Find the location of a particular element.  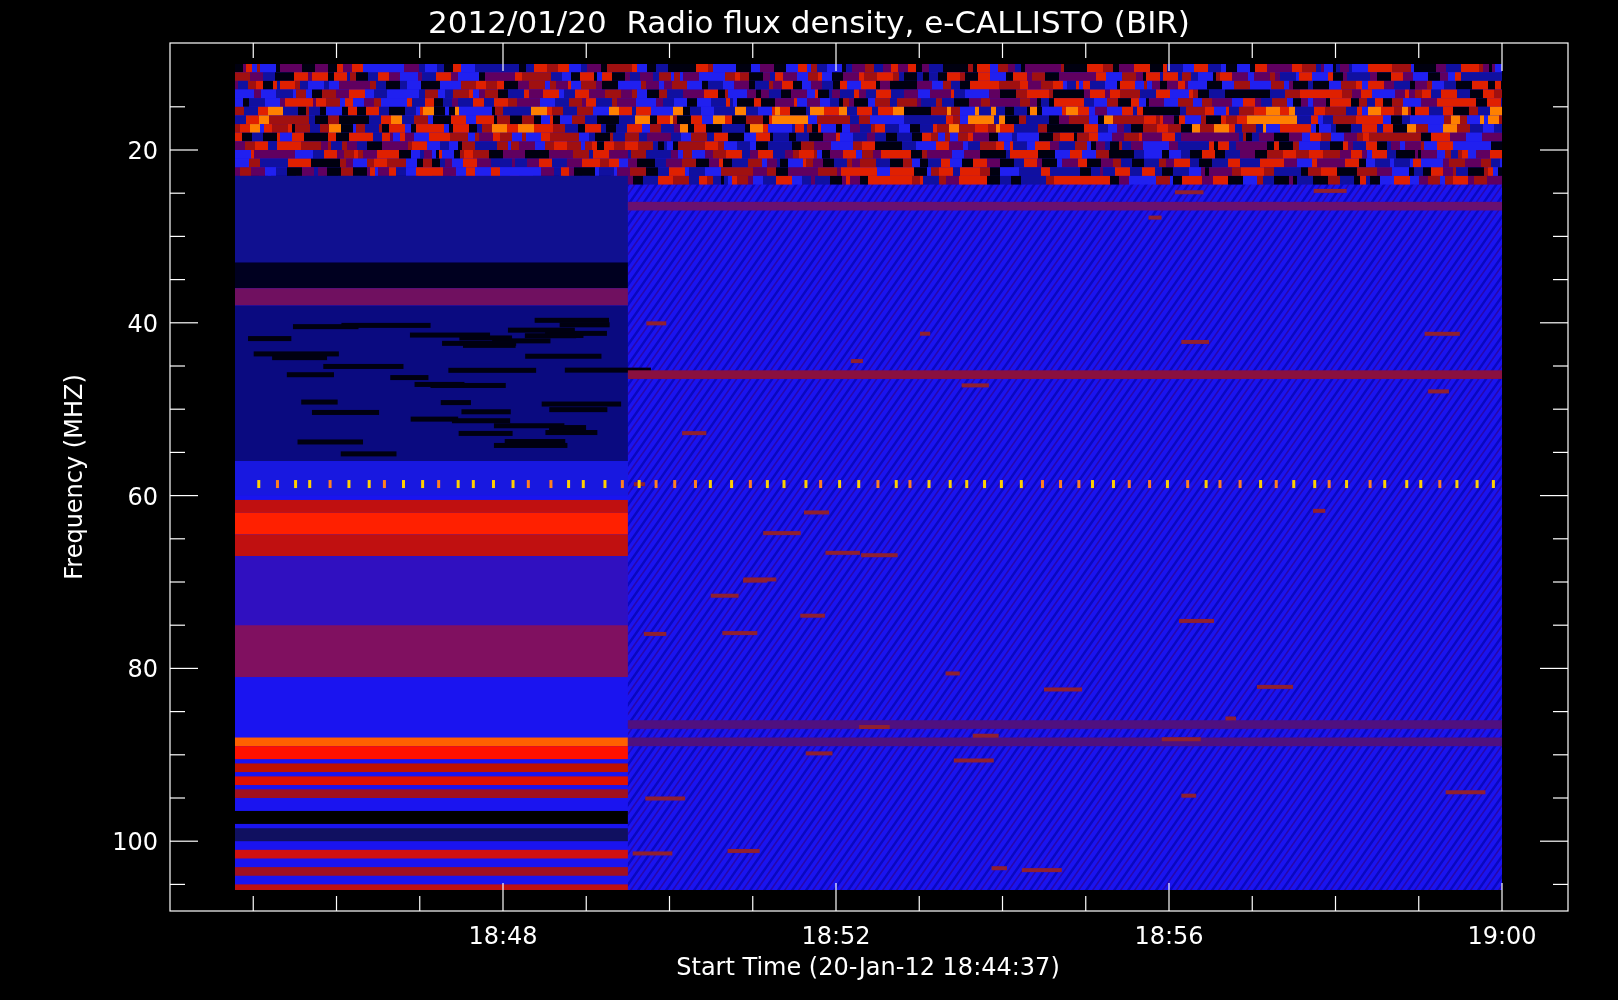

y-tick-label: 80 is located at coordinates (142, 669).